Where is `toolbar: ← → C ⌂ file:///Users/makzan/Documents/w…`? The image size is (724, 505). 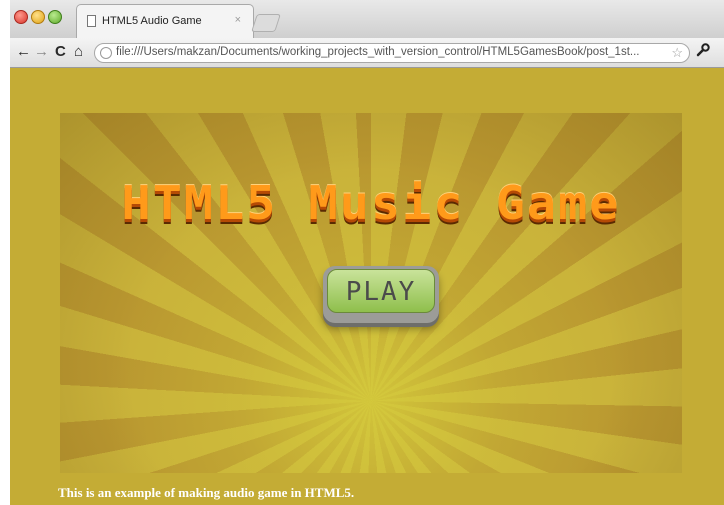 toolbar: ← → C ⌂ file:///Users/makzan/Documents/w… is located at coordinates (367, 53).